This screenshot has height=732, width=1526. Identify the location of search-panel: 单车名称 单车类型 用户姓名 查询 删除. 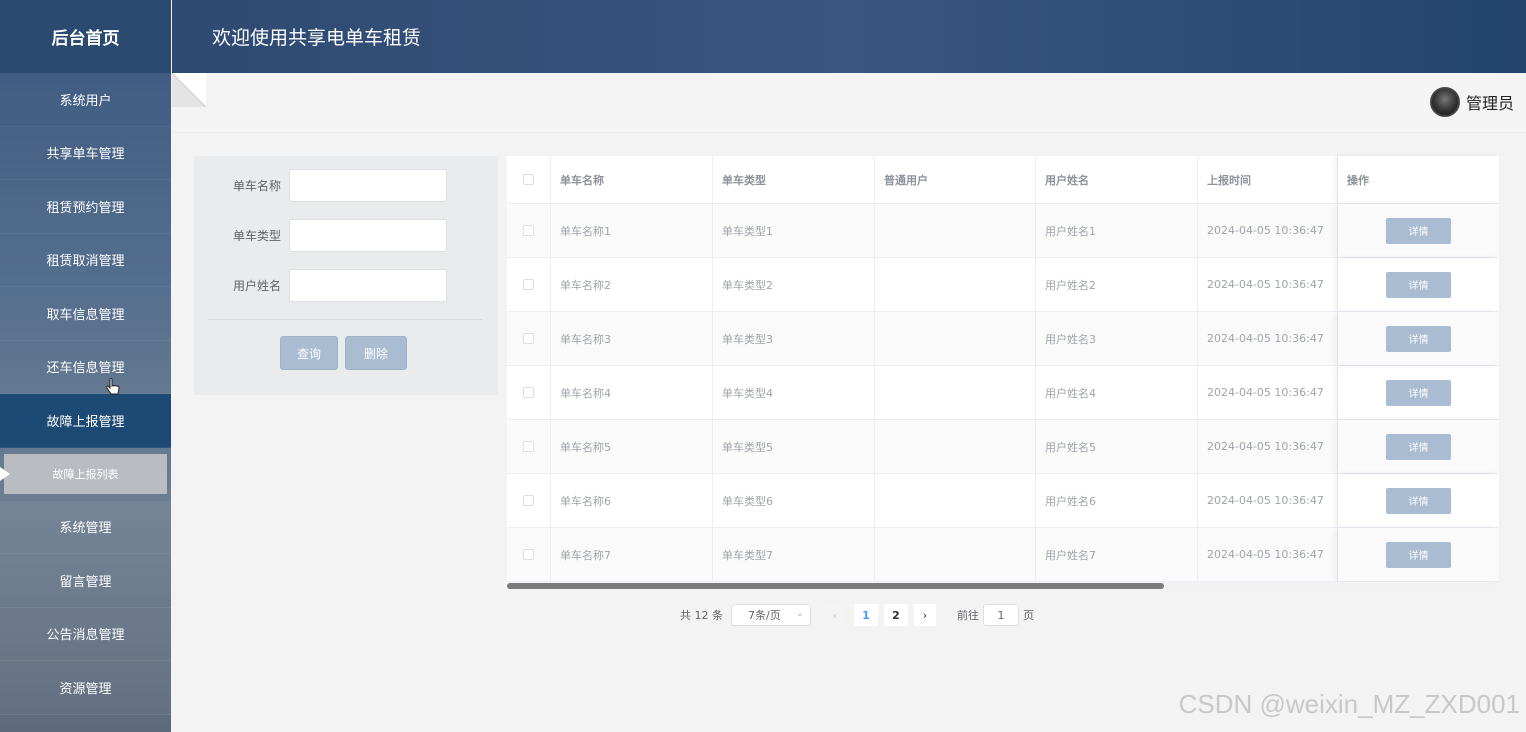
(346, 275).